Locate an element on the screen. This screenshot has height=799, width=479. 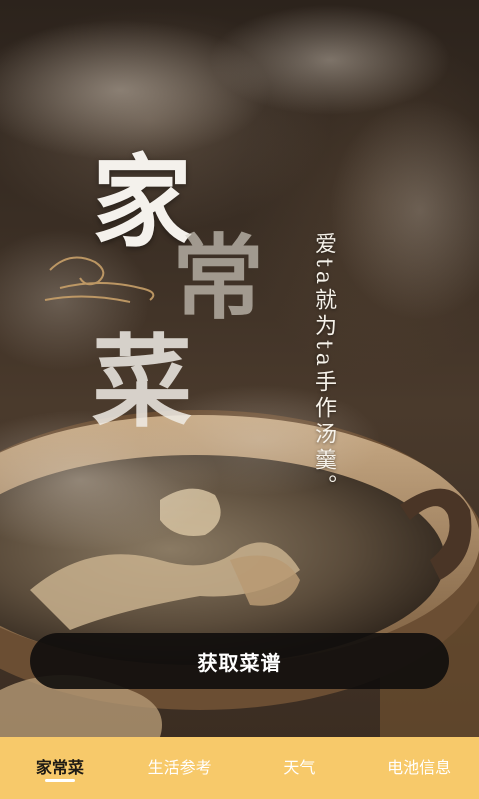
tab-battery-info: 电池信息 is located at coordinates (419, 768).